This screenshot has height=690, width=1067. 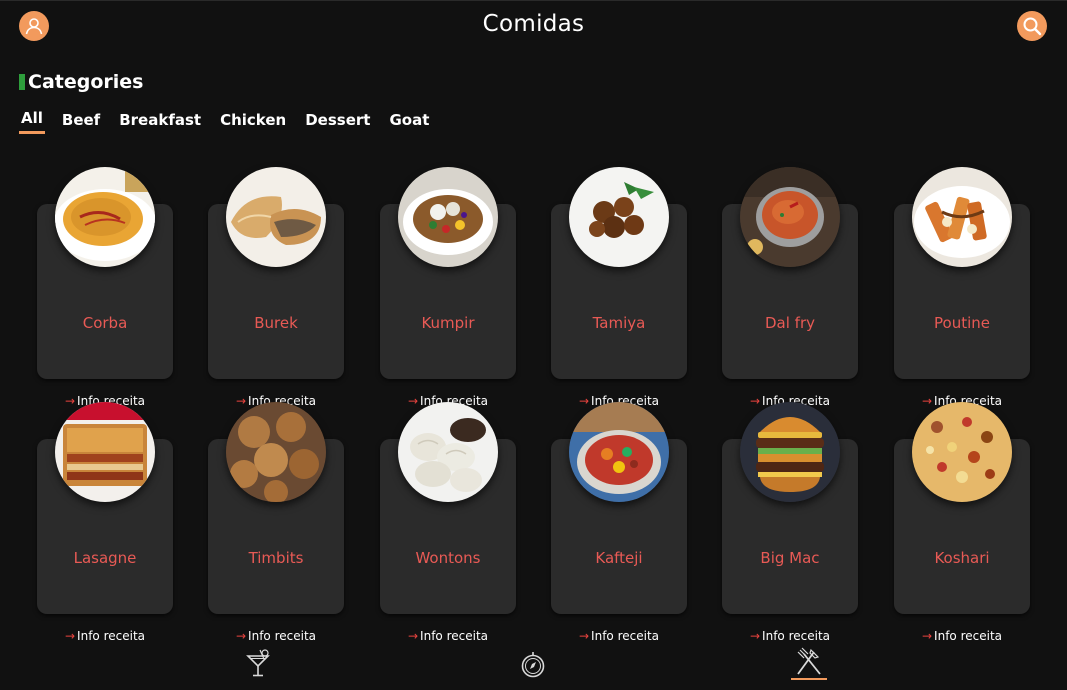 I want to click on tab-chicken: Chicken, so click(x=253, y=122).